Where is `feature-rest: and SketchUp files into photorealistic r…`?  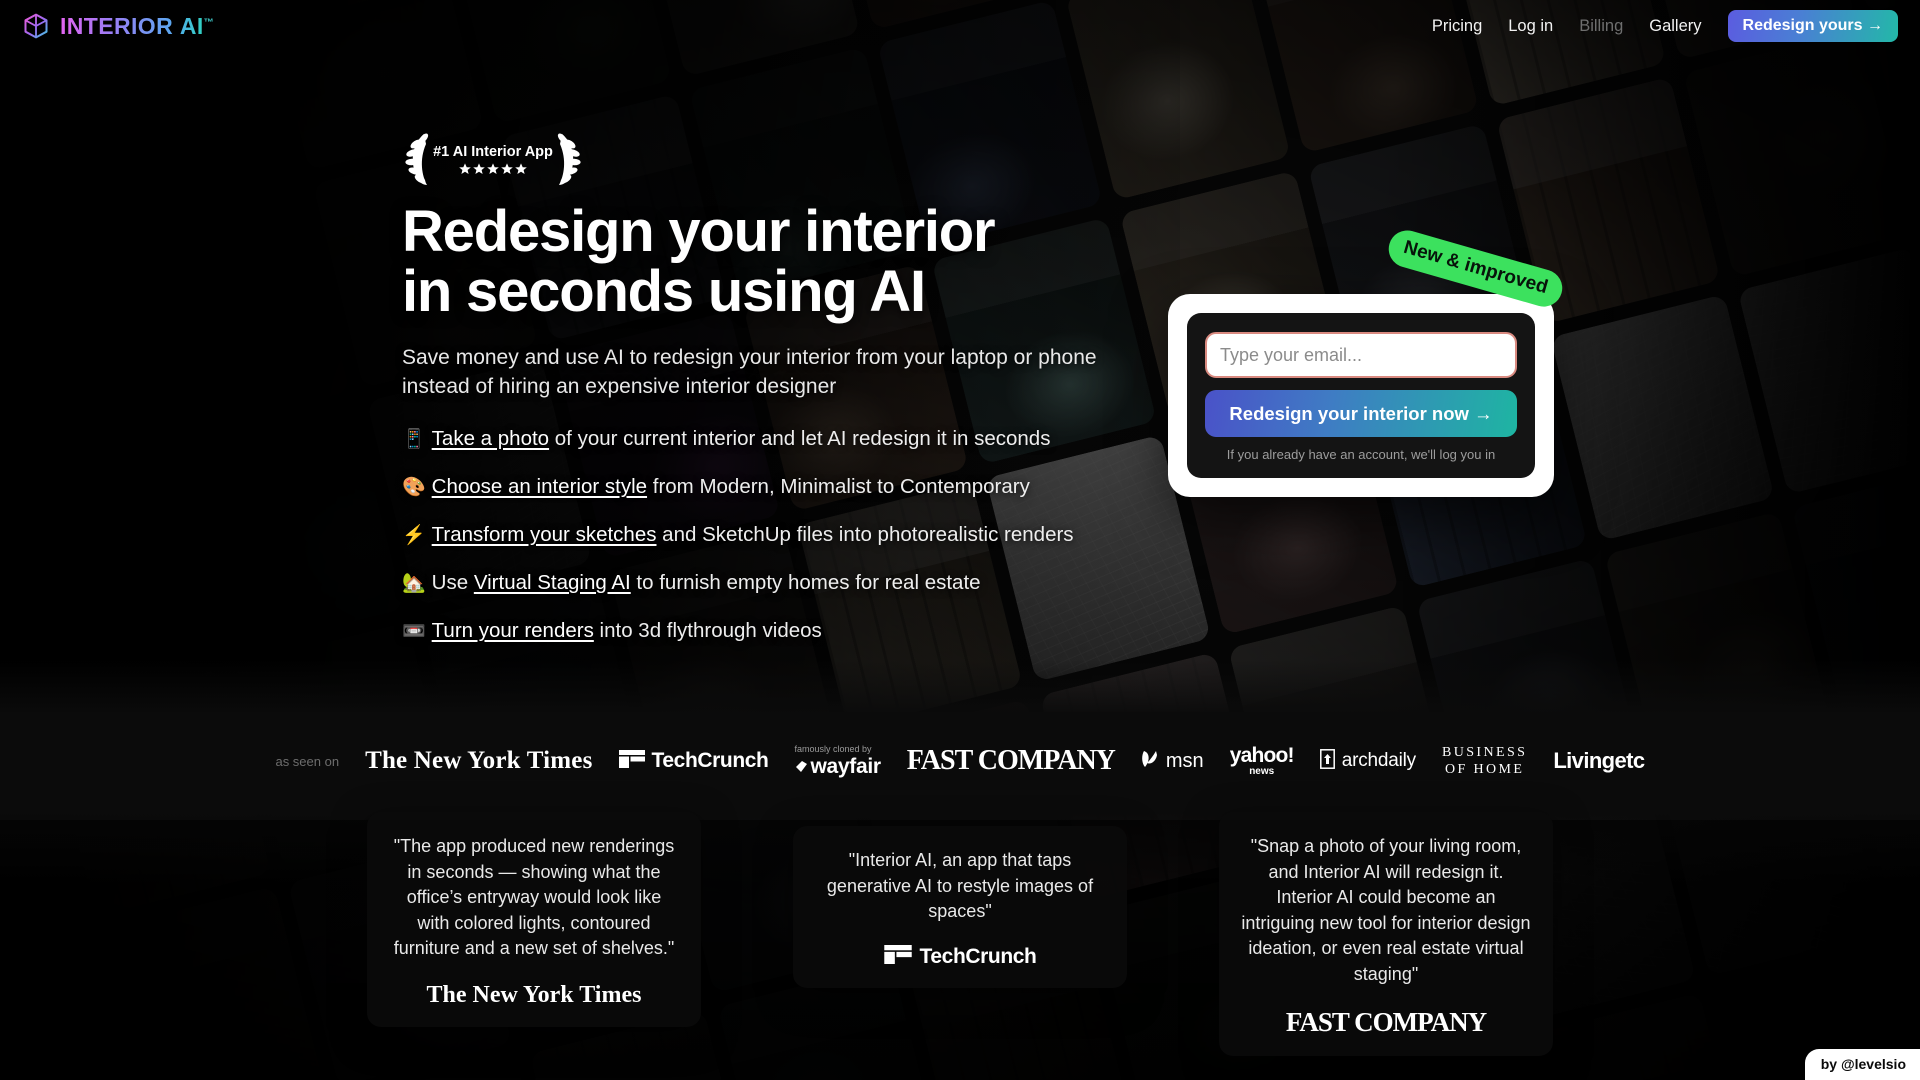
feature-rest: and SketchUp files into photorealistic r… is located at coordinates (865, 535).